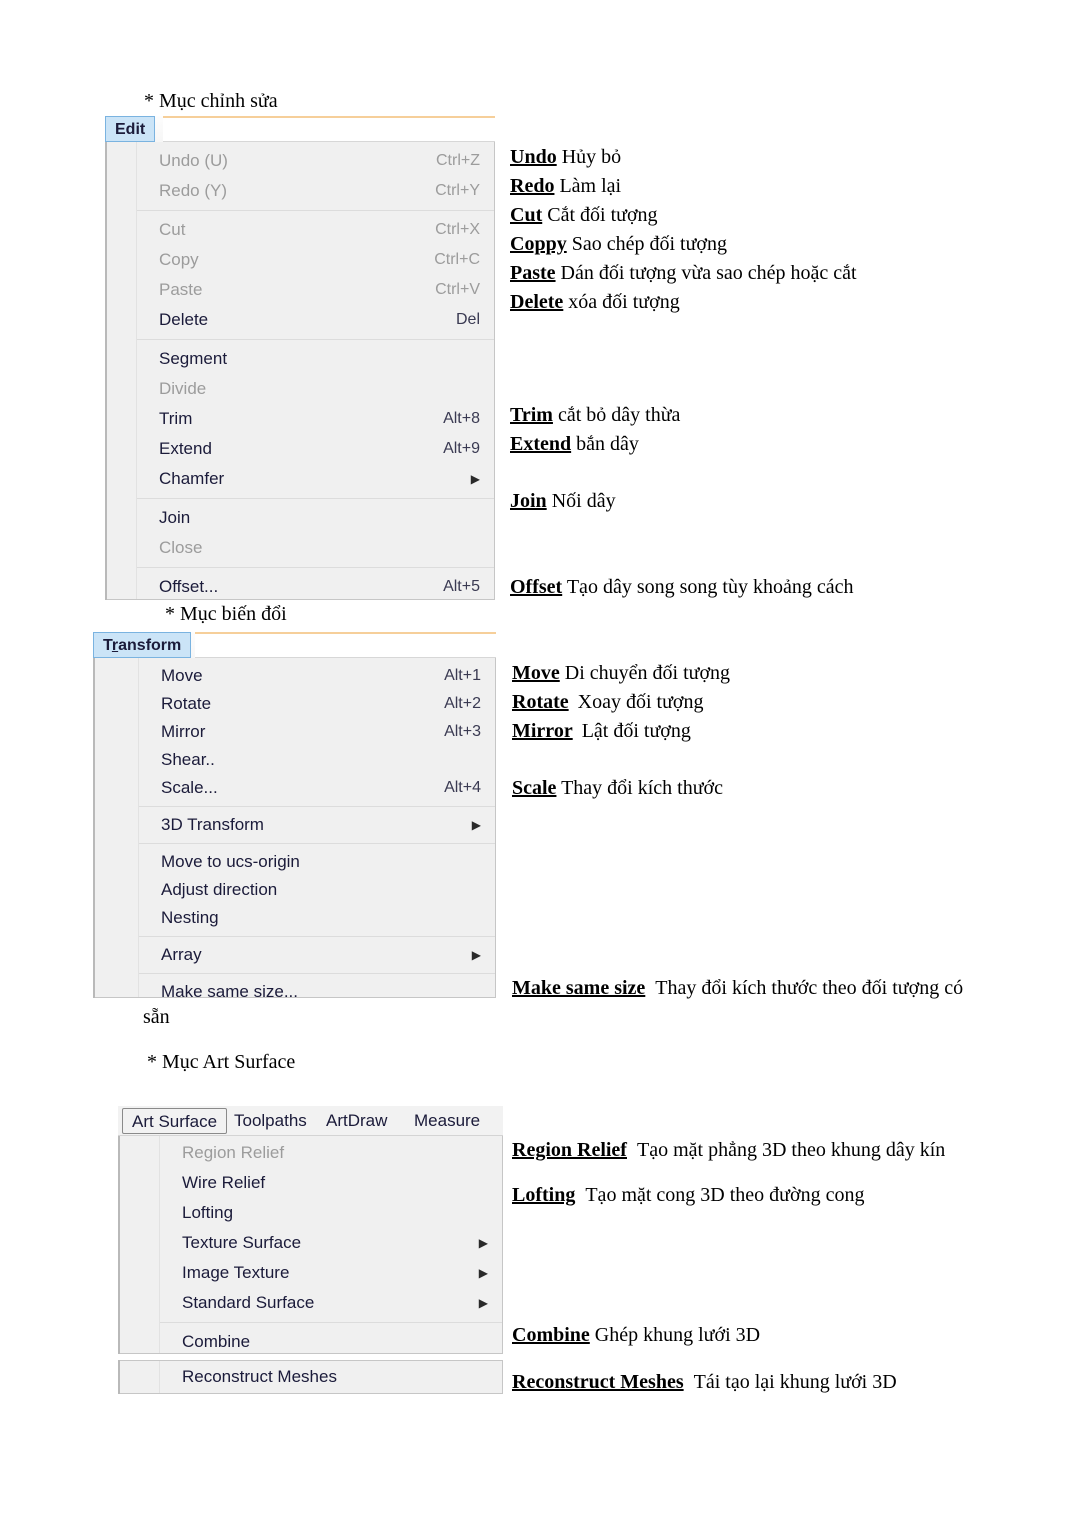 This screenshot has height=1520, width=1075. Describe the element at coordinates (211, 101) in the screenshot. I see `section-heading-edit: * Mục chỉnh sửa` at that location.